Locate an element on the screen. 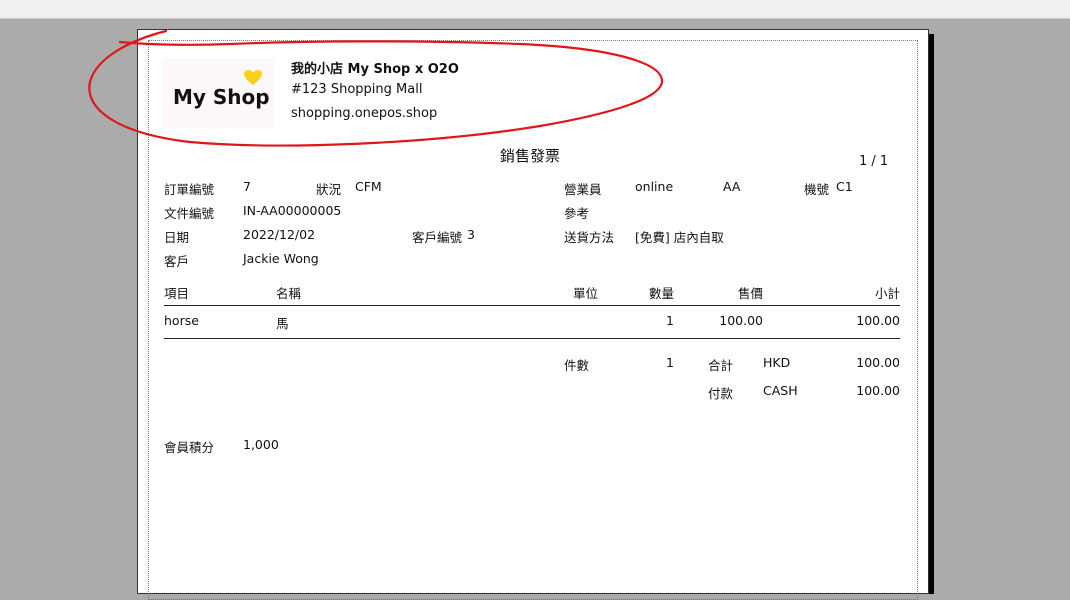 This screenshot has height=600, width=1070. date-label: 日期 is located at coordinates (177, 237).